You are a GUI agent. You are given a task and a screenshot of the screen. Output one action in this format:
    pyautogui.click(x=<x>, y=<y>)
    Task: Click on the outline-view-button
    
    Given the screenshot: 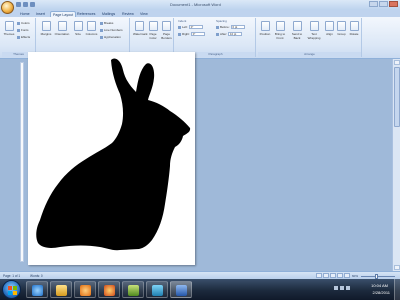 What is the action you would take?
    pyautogui.click(x=340, y=275)
    